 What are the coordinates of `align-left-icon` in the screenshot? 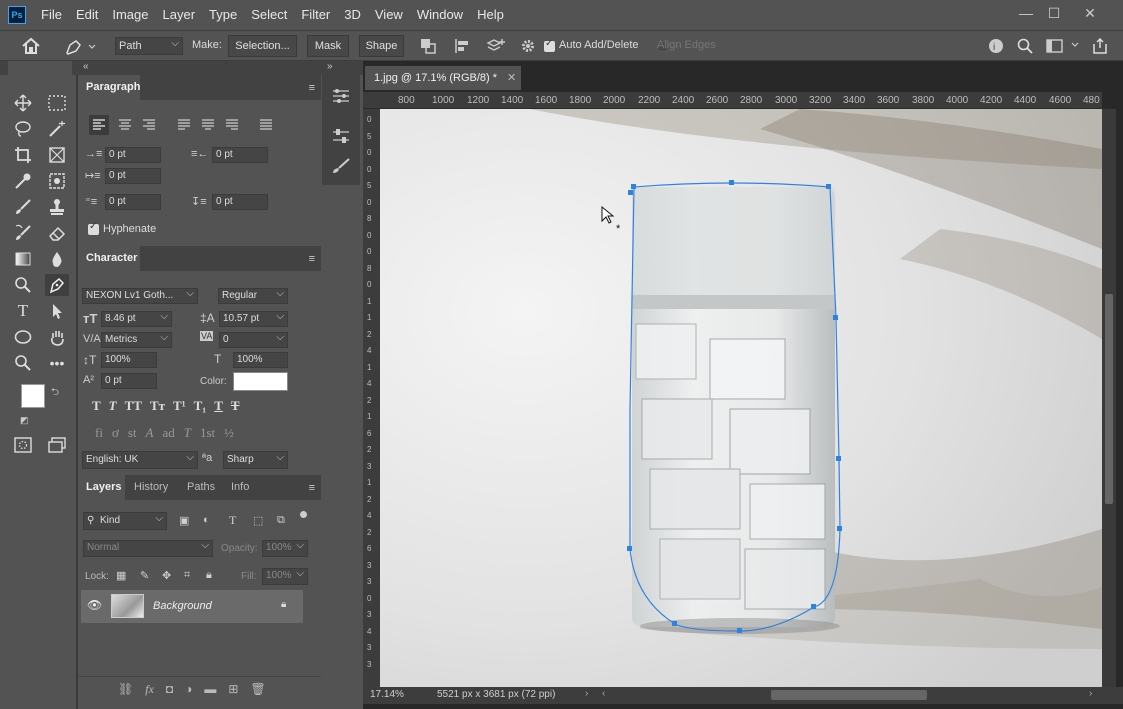 It's located at (99, 125).